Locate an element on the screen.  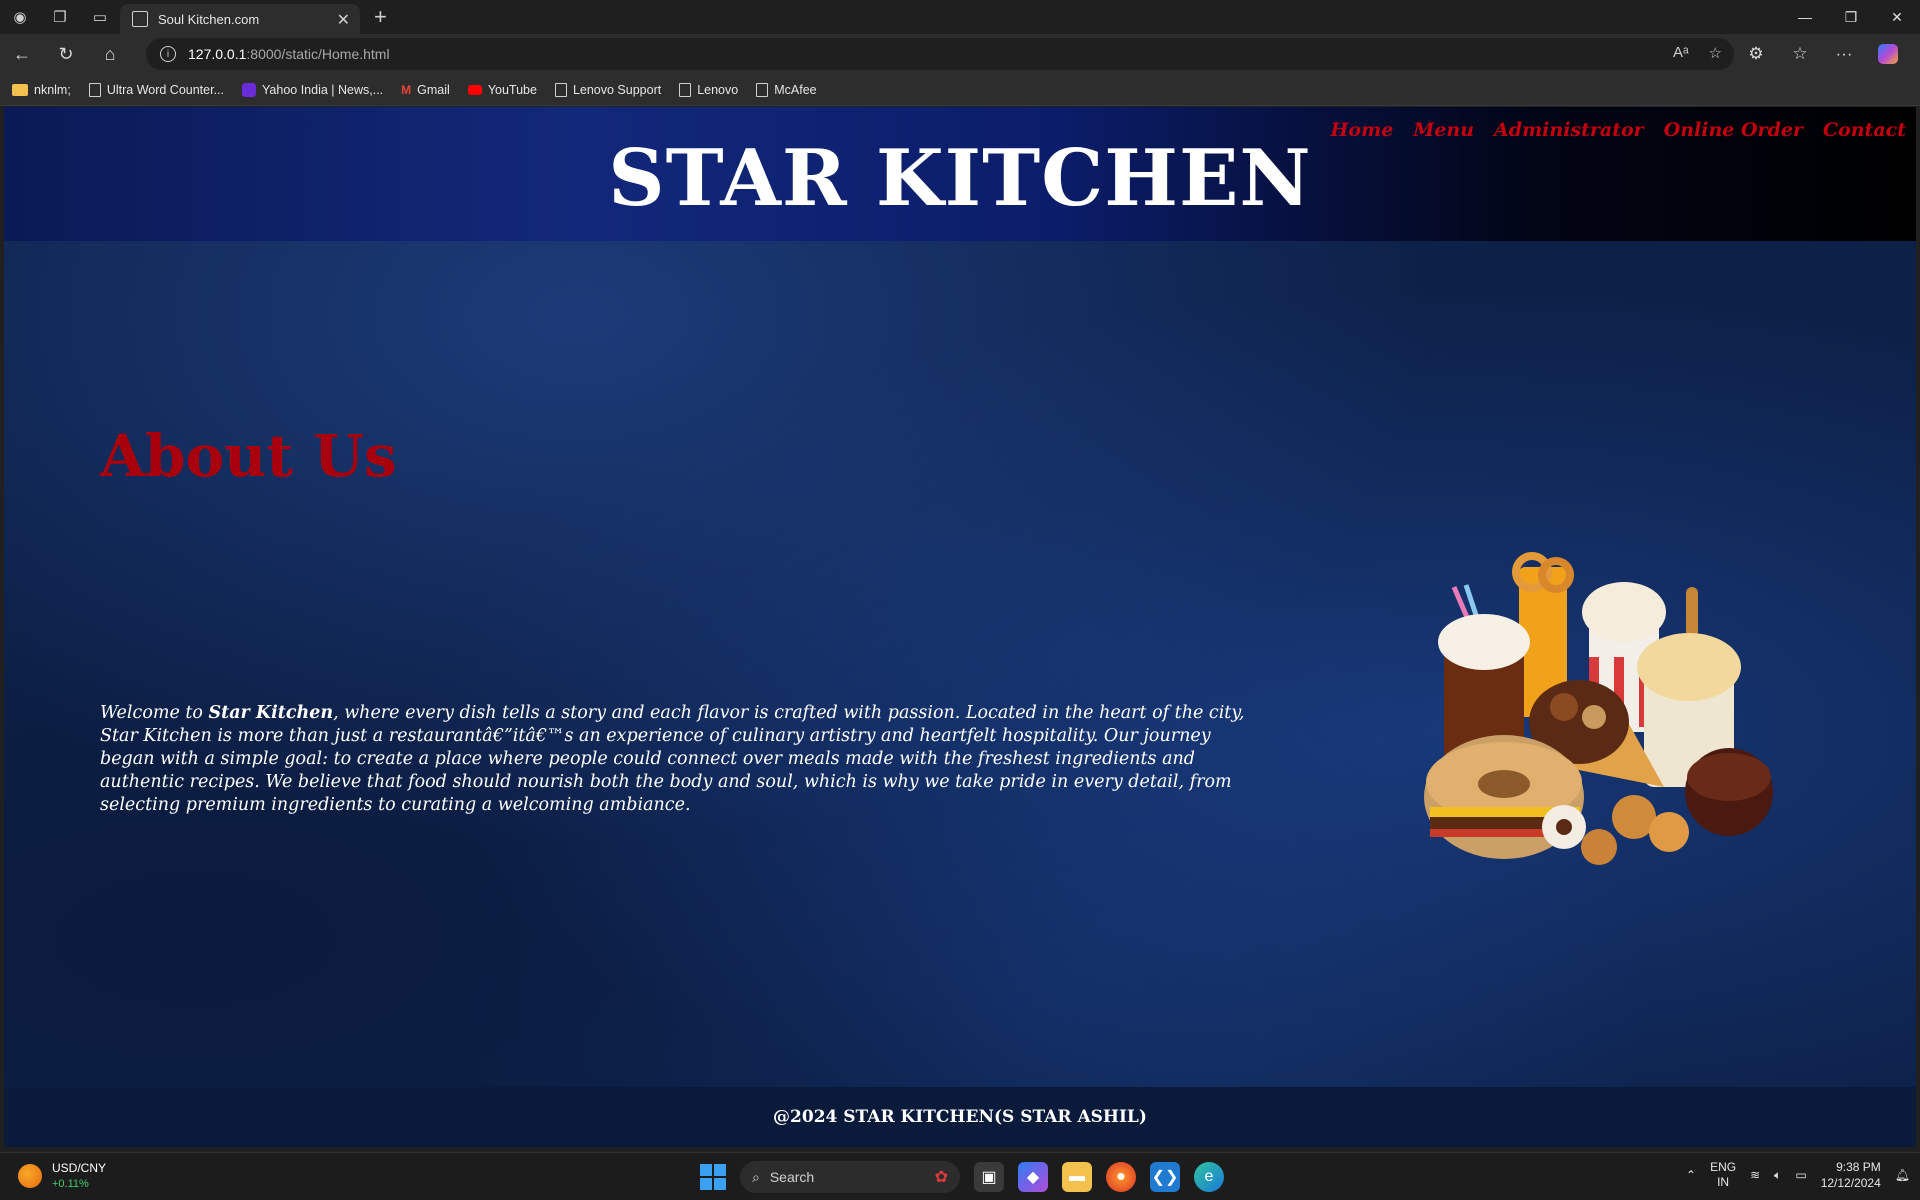
close-tab-icon: ✕ is located at coordinates (343, 20).